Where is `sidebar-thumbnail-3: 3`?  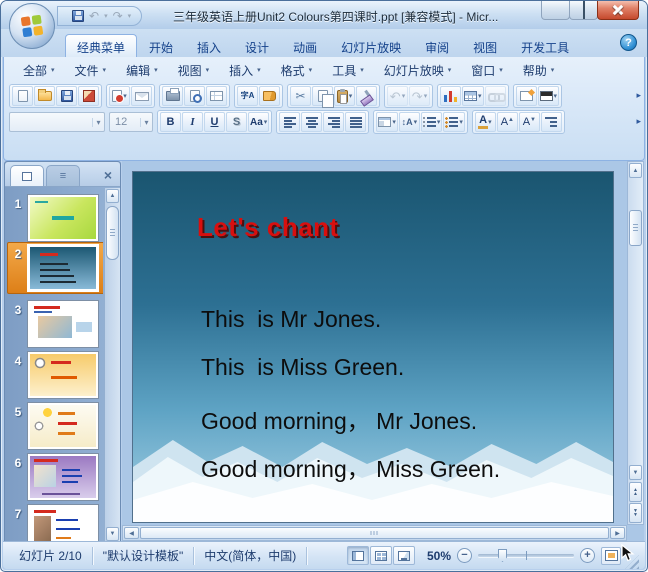 sidebar-thumbnail-3: 3 is located at coordinates (56, 324).